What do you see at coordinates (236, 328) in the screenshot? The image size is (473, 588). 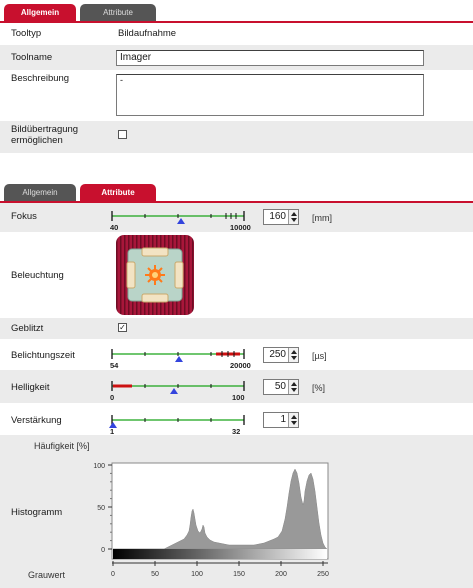 I see `flash-row: Geblitzt ✓` at bounding box center [236, 328].